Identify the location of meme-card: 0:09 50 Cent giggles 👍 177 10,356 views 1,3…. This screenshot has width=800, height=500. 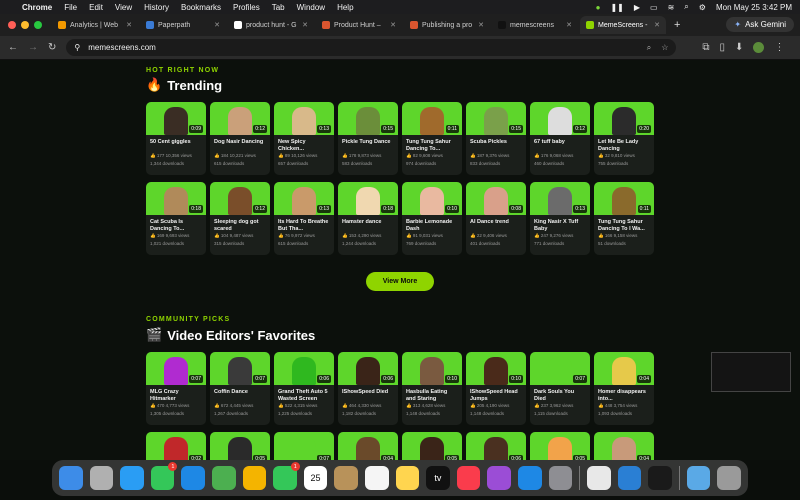
(176, 138).